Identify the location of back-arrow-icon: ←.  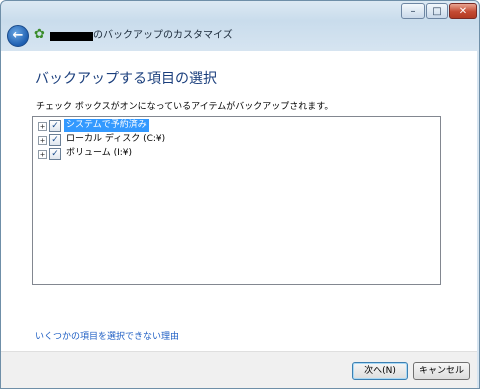
(18, 36).